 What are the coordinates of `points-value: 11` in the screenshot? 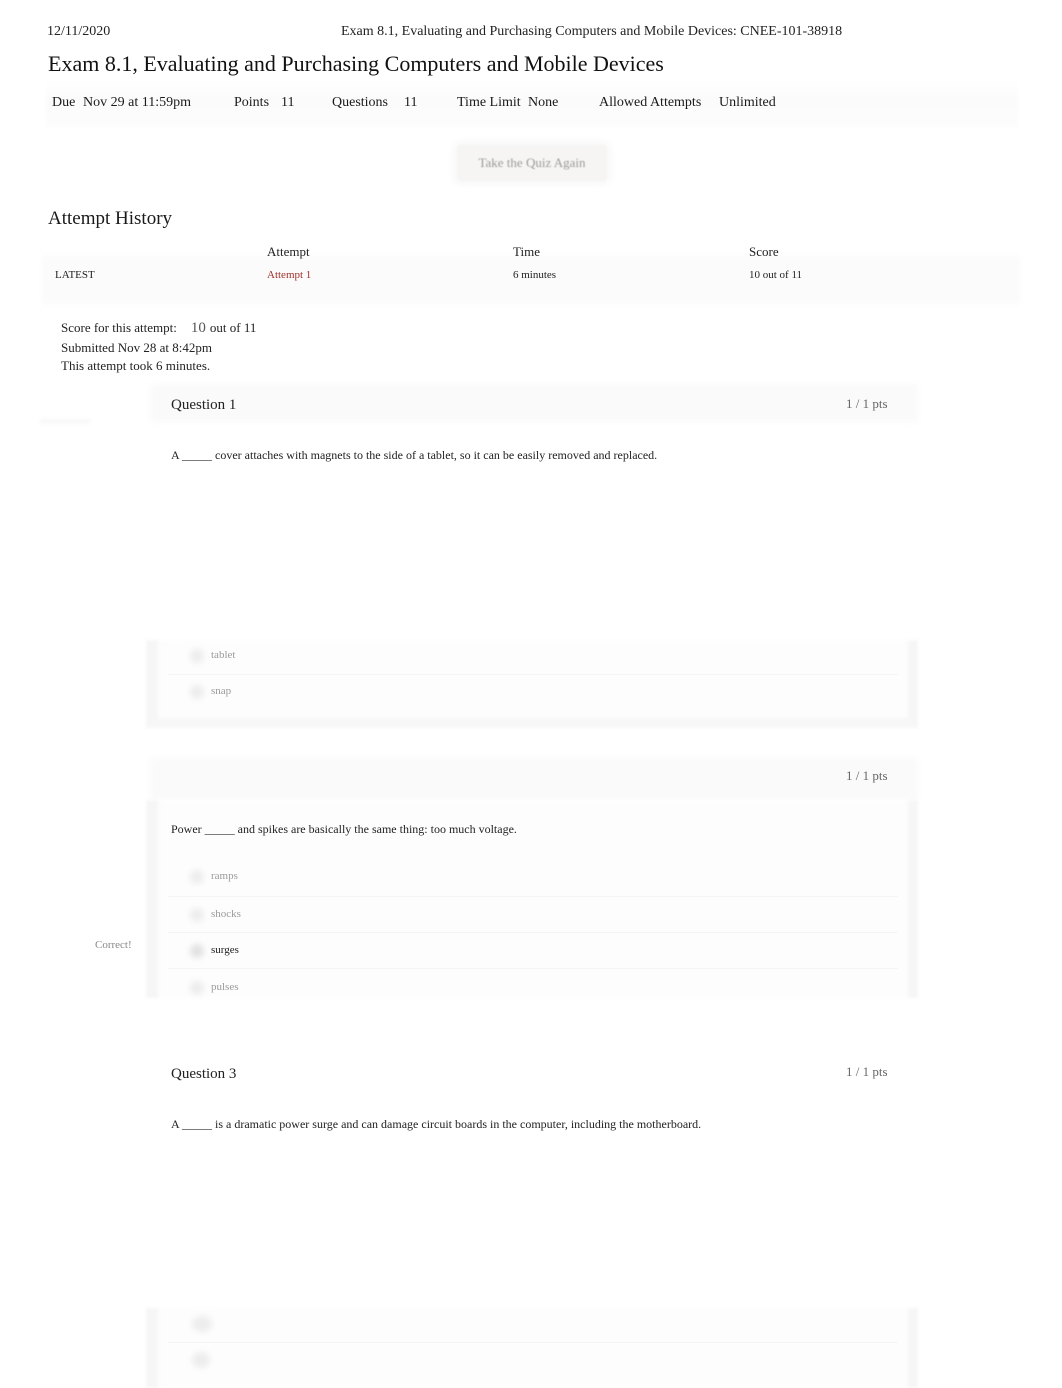 It's located at (288, 102).